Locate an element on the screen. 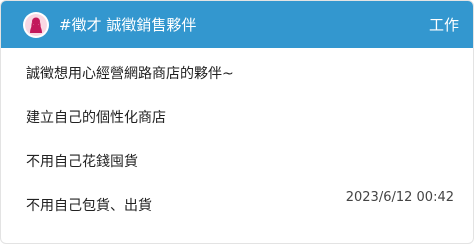 This screenshot has width=474, height=244. post-line: 不用自己花錢囤貨 is located at coordinates (82, 162).